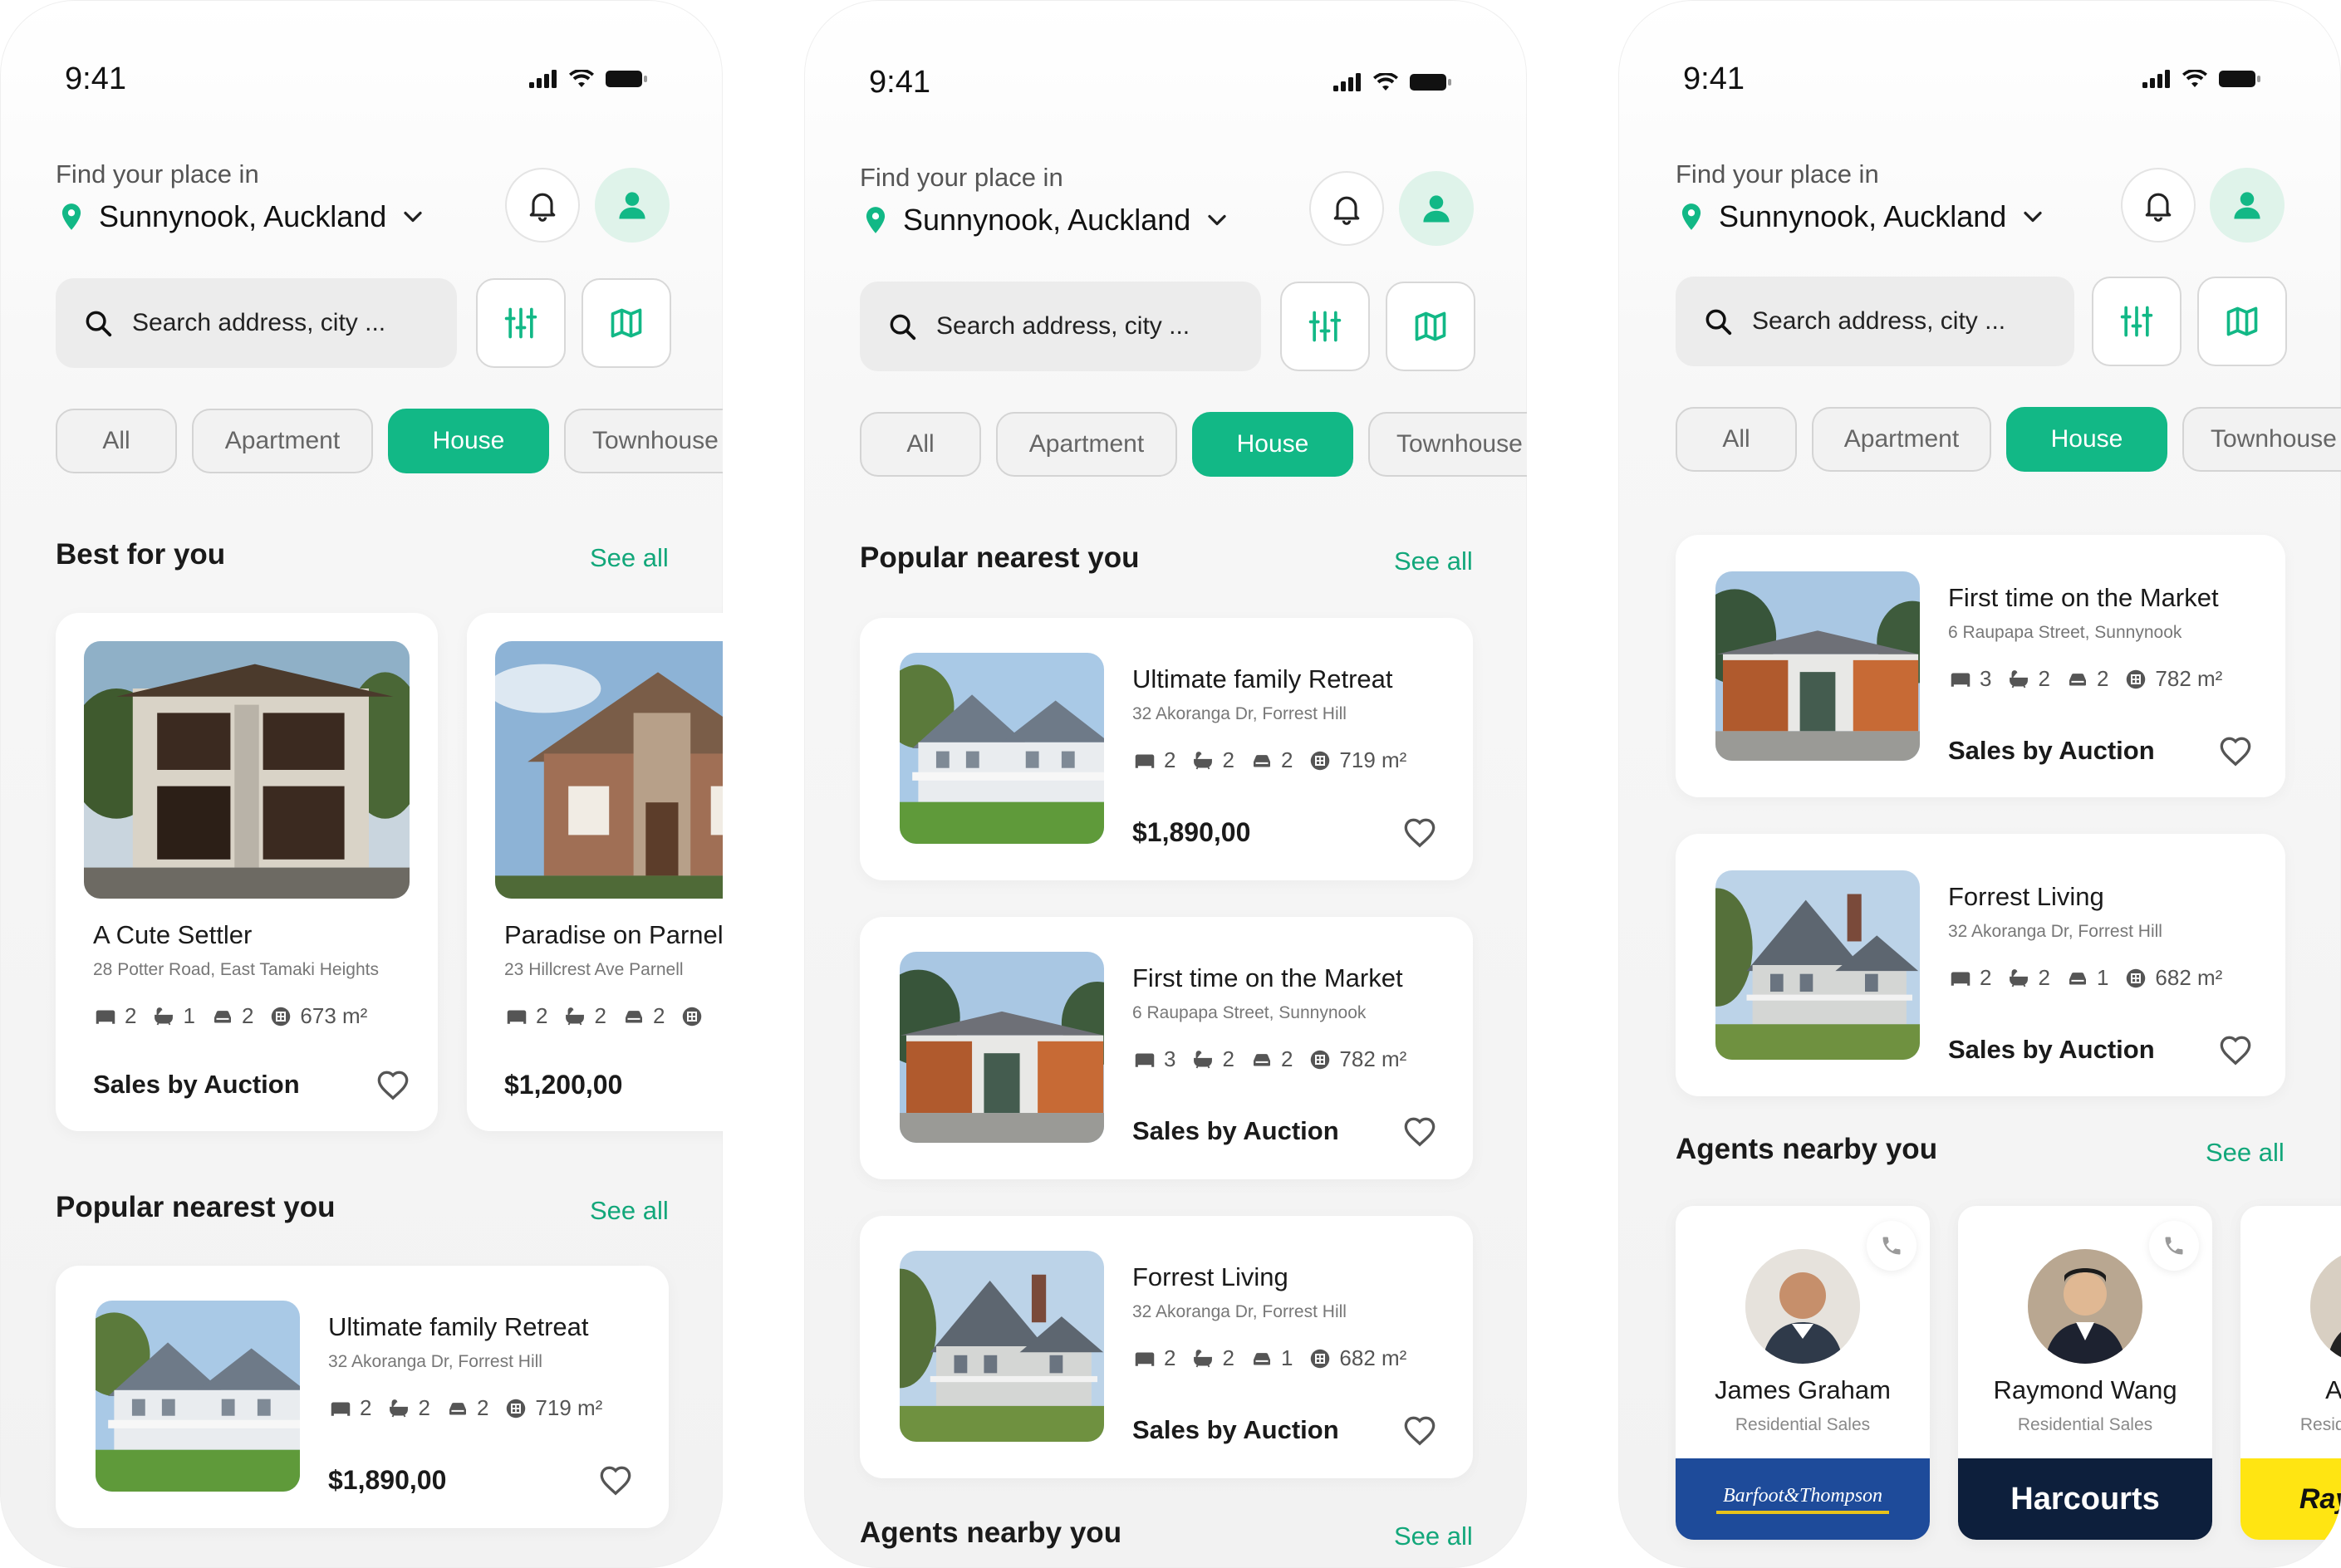 The image size is (2341, 1568). I want to click on beds-count: 3, so click(1986, 678).